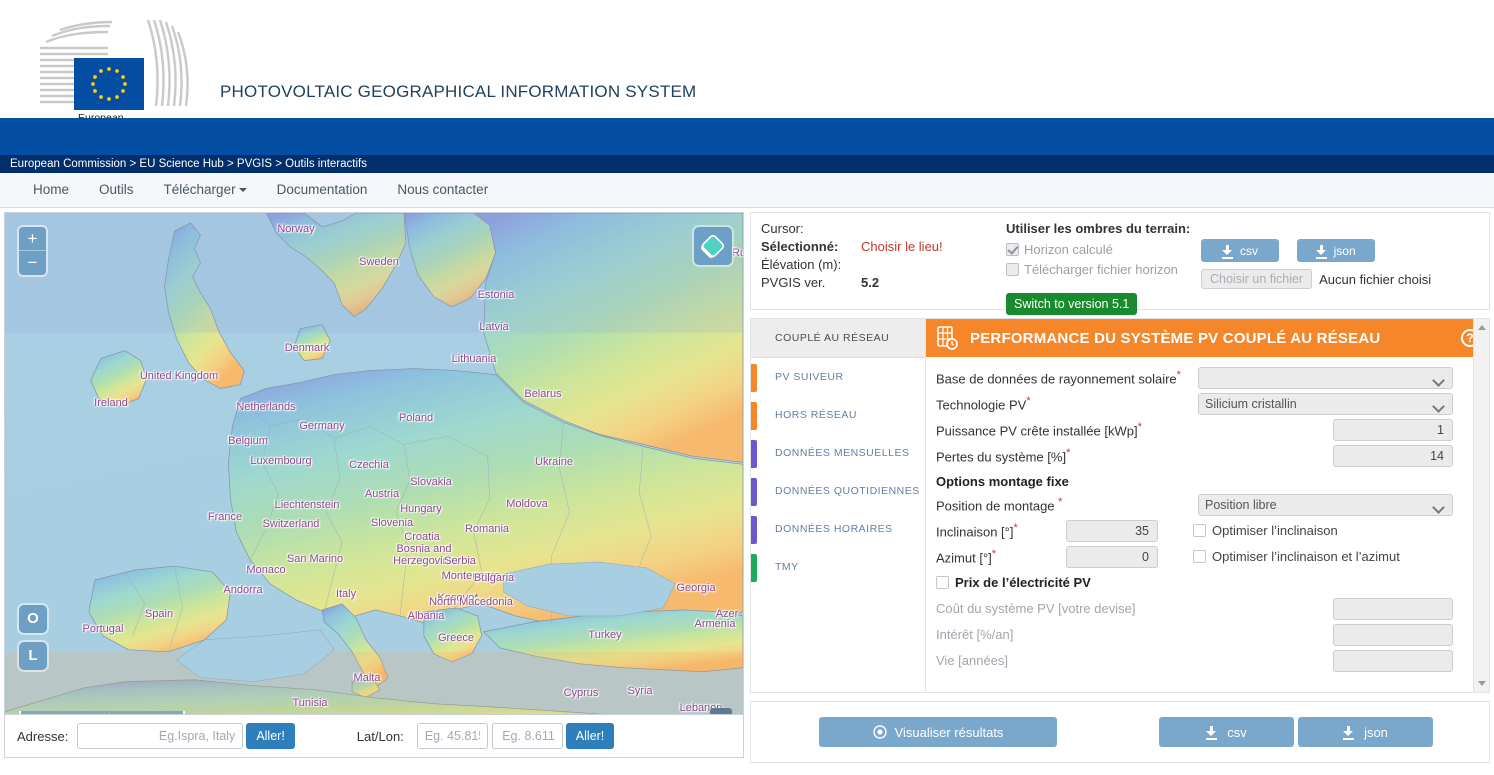 This screenshot has width=1494, height=775. Describe the element at coordinates (838, 567) in the screenshot. I see `tab-tmy: TMY` at that location.